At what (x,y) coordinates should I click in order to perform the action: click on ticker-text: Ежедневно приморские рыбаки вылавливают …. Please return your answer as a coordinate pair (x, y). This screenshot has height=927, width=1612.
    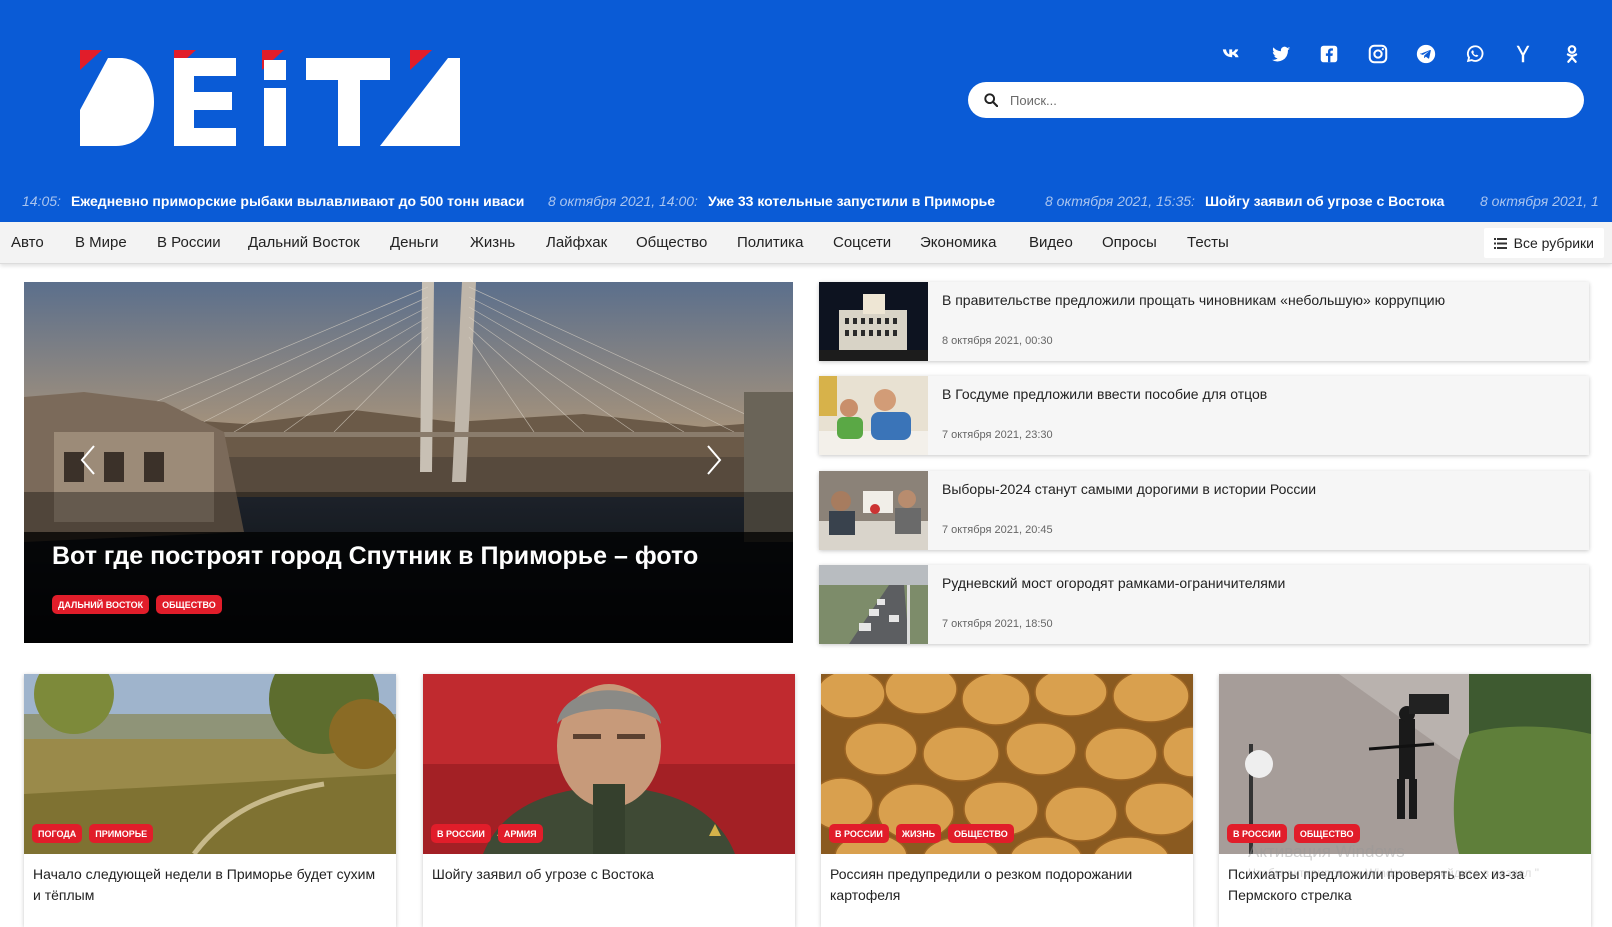
    Looking at the image, I should click on (297, 201).